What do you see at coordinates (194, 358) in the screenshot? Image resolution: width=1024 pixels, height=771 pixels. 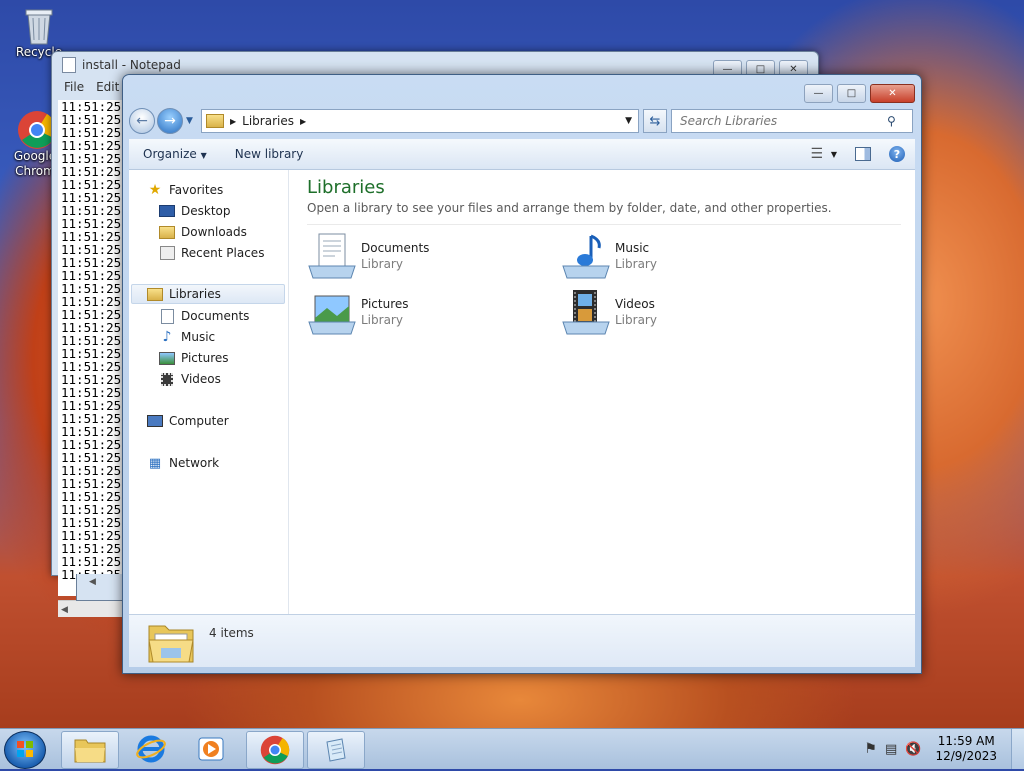 I see `nav-pictures: Pictures` at bounding box center [194, 358].